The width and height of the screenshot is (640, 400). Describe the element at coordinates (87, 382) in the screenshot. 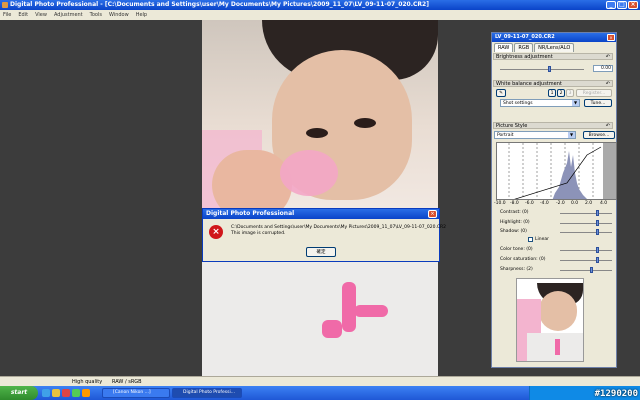

I see `status-quality: High quality` at that location.